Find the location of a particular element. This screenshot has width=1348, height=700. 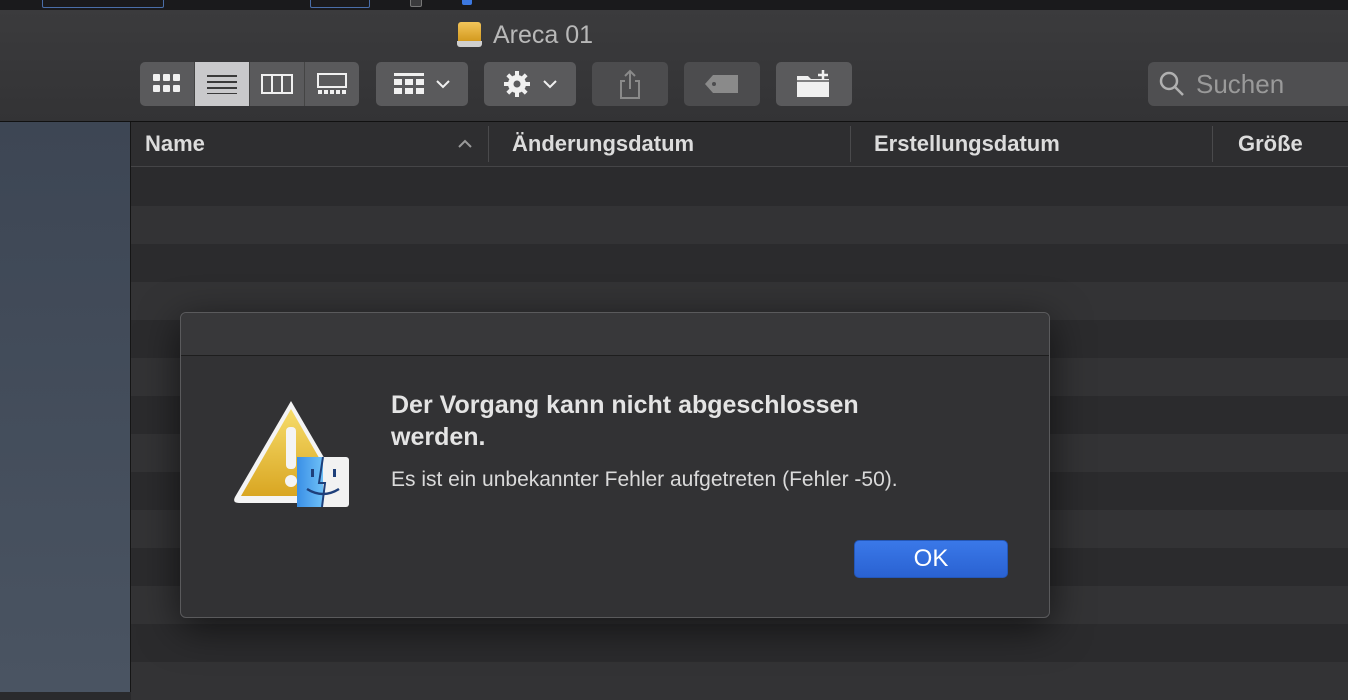

gallery-icon is located at coordinates (332, 83).